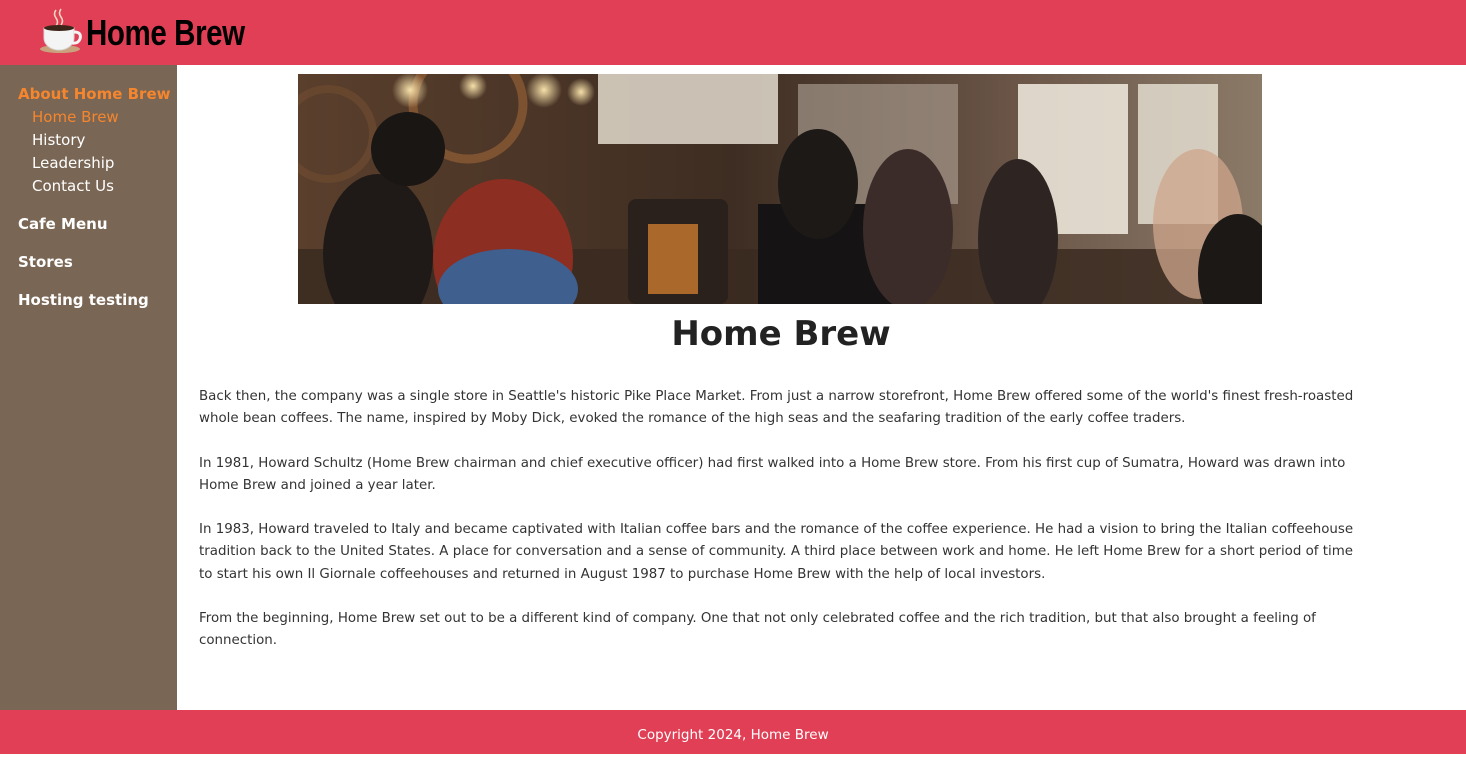 This screenshot has height=757, width=1466. What do you see at coordinates (75, 117) in the screenshot?
I see `nav-item-home-brew: Home Brew` at bounding box center [75, 117].